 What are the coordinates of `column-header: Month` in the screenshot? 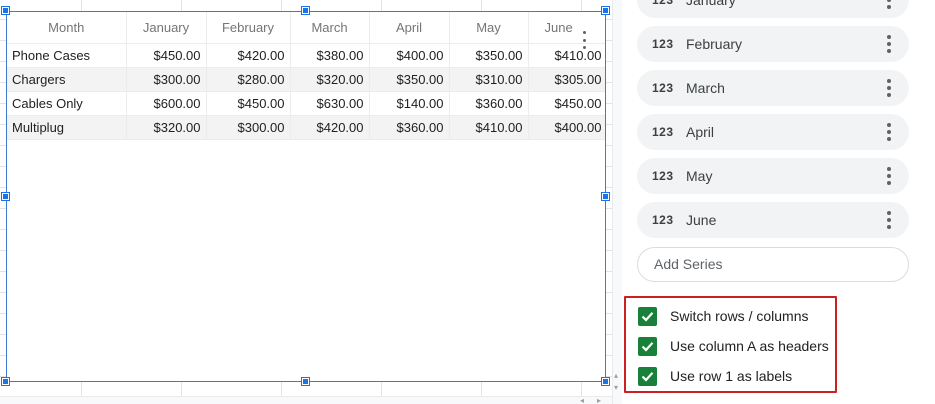 It's located at (67, 28).